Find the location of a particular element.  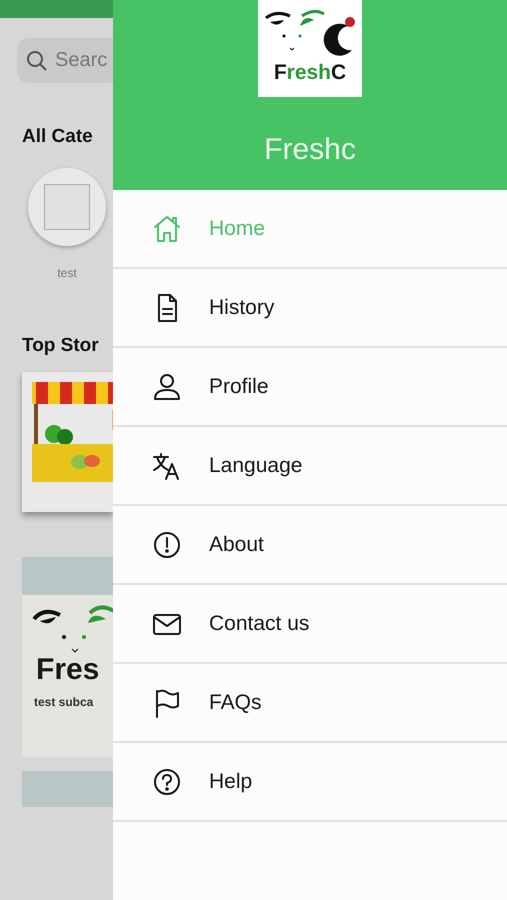

category-thumbnail is located at coordinates (67, 207).